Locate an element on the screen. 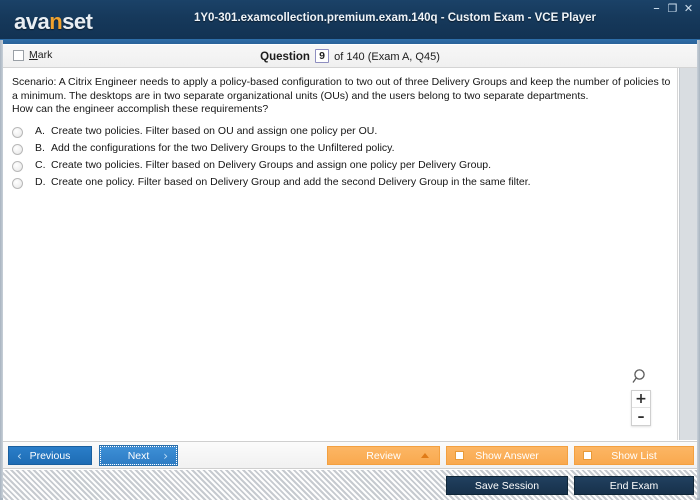 The height and width of the screenshot is (500, 700). logo-accent-letter: n is located at coordinates (56, 21).